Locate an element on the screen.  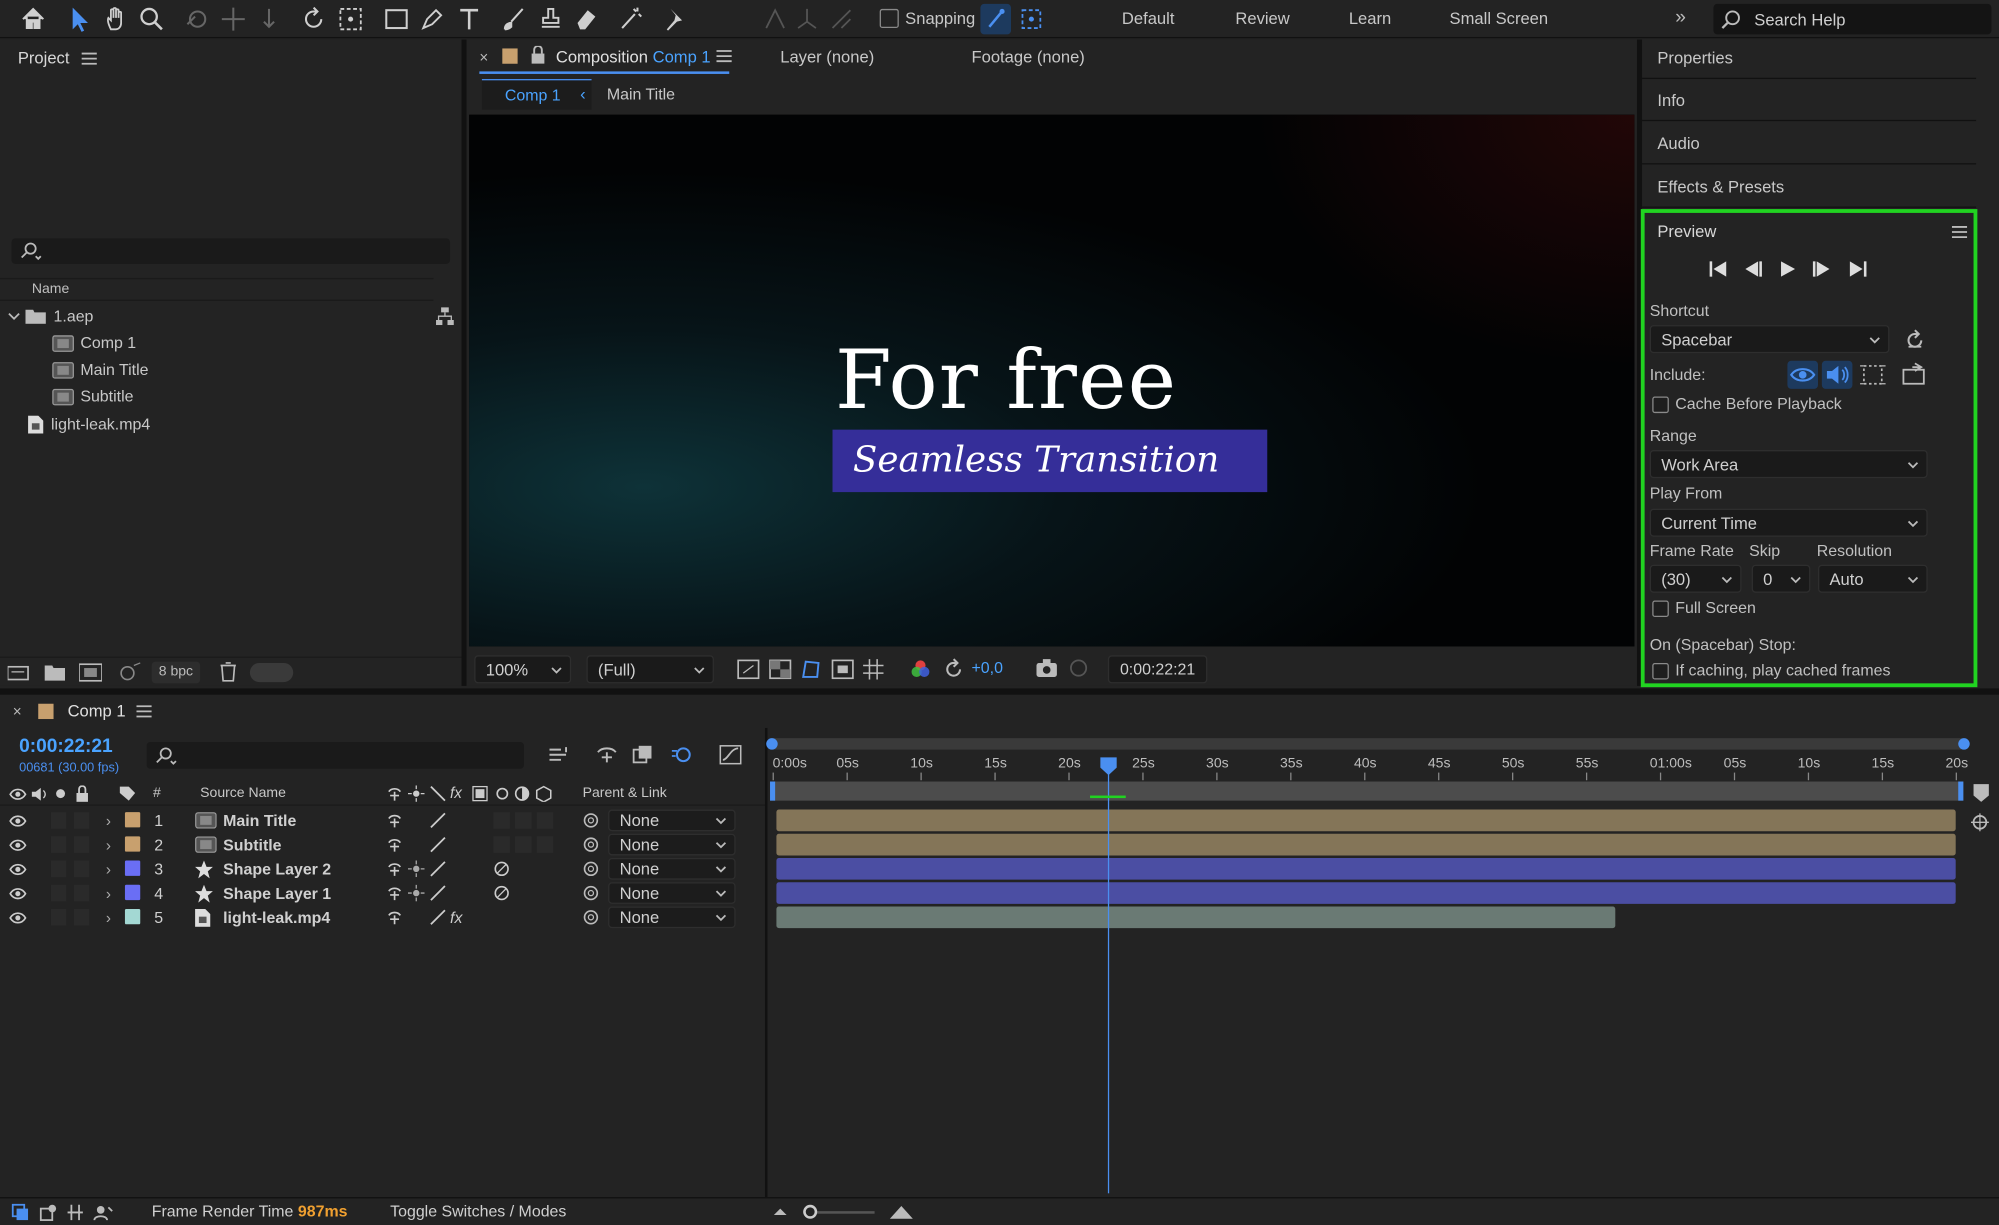
layer-name: Subtitle is located at coordinates (252, 845).